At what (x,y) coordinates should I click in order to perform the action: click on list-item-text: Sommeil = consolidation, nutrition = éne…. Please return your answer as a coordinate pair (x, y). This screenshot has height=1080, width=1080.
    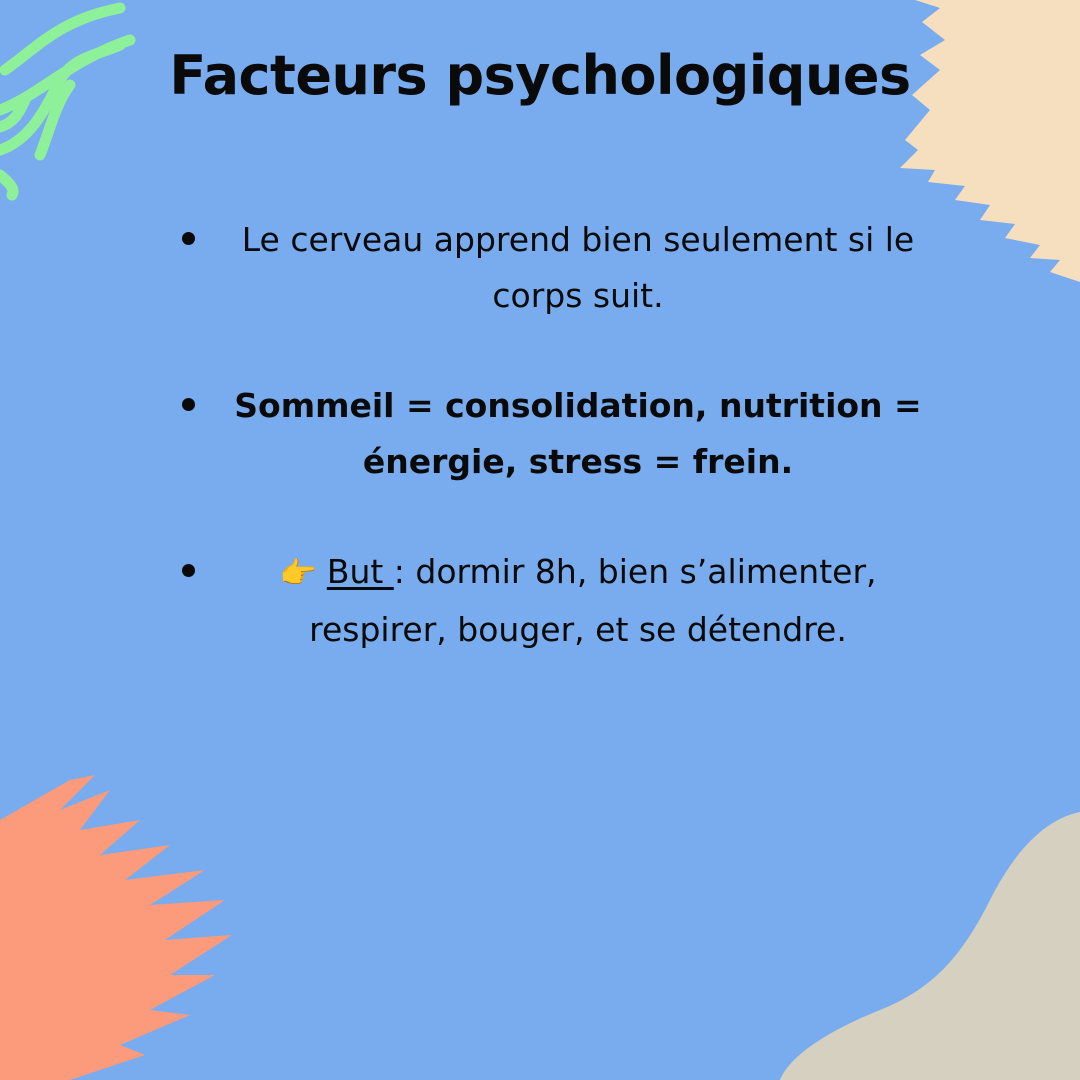
    Looking at the image, I should click on (578, 433).